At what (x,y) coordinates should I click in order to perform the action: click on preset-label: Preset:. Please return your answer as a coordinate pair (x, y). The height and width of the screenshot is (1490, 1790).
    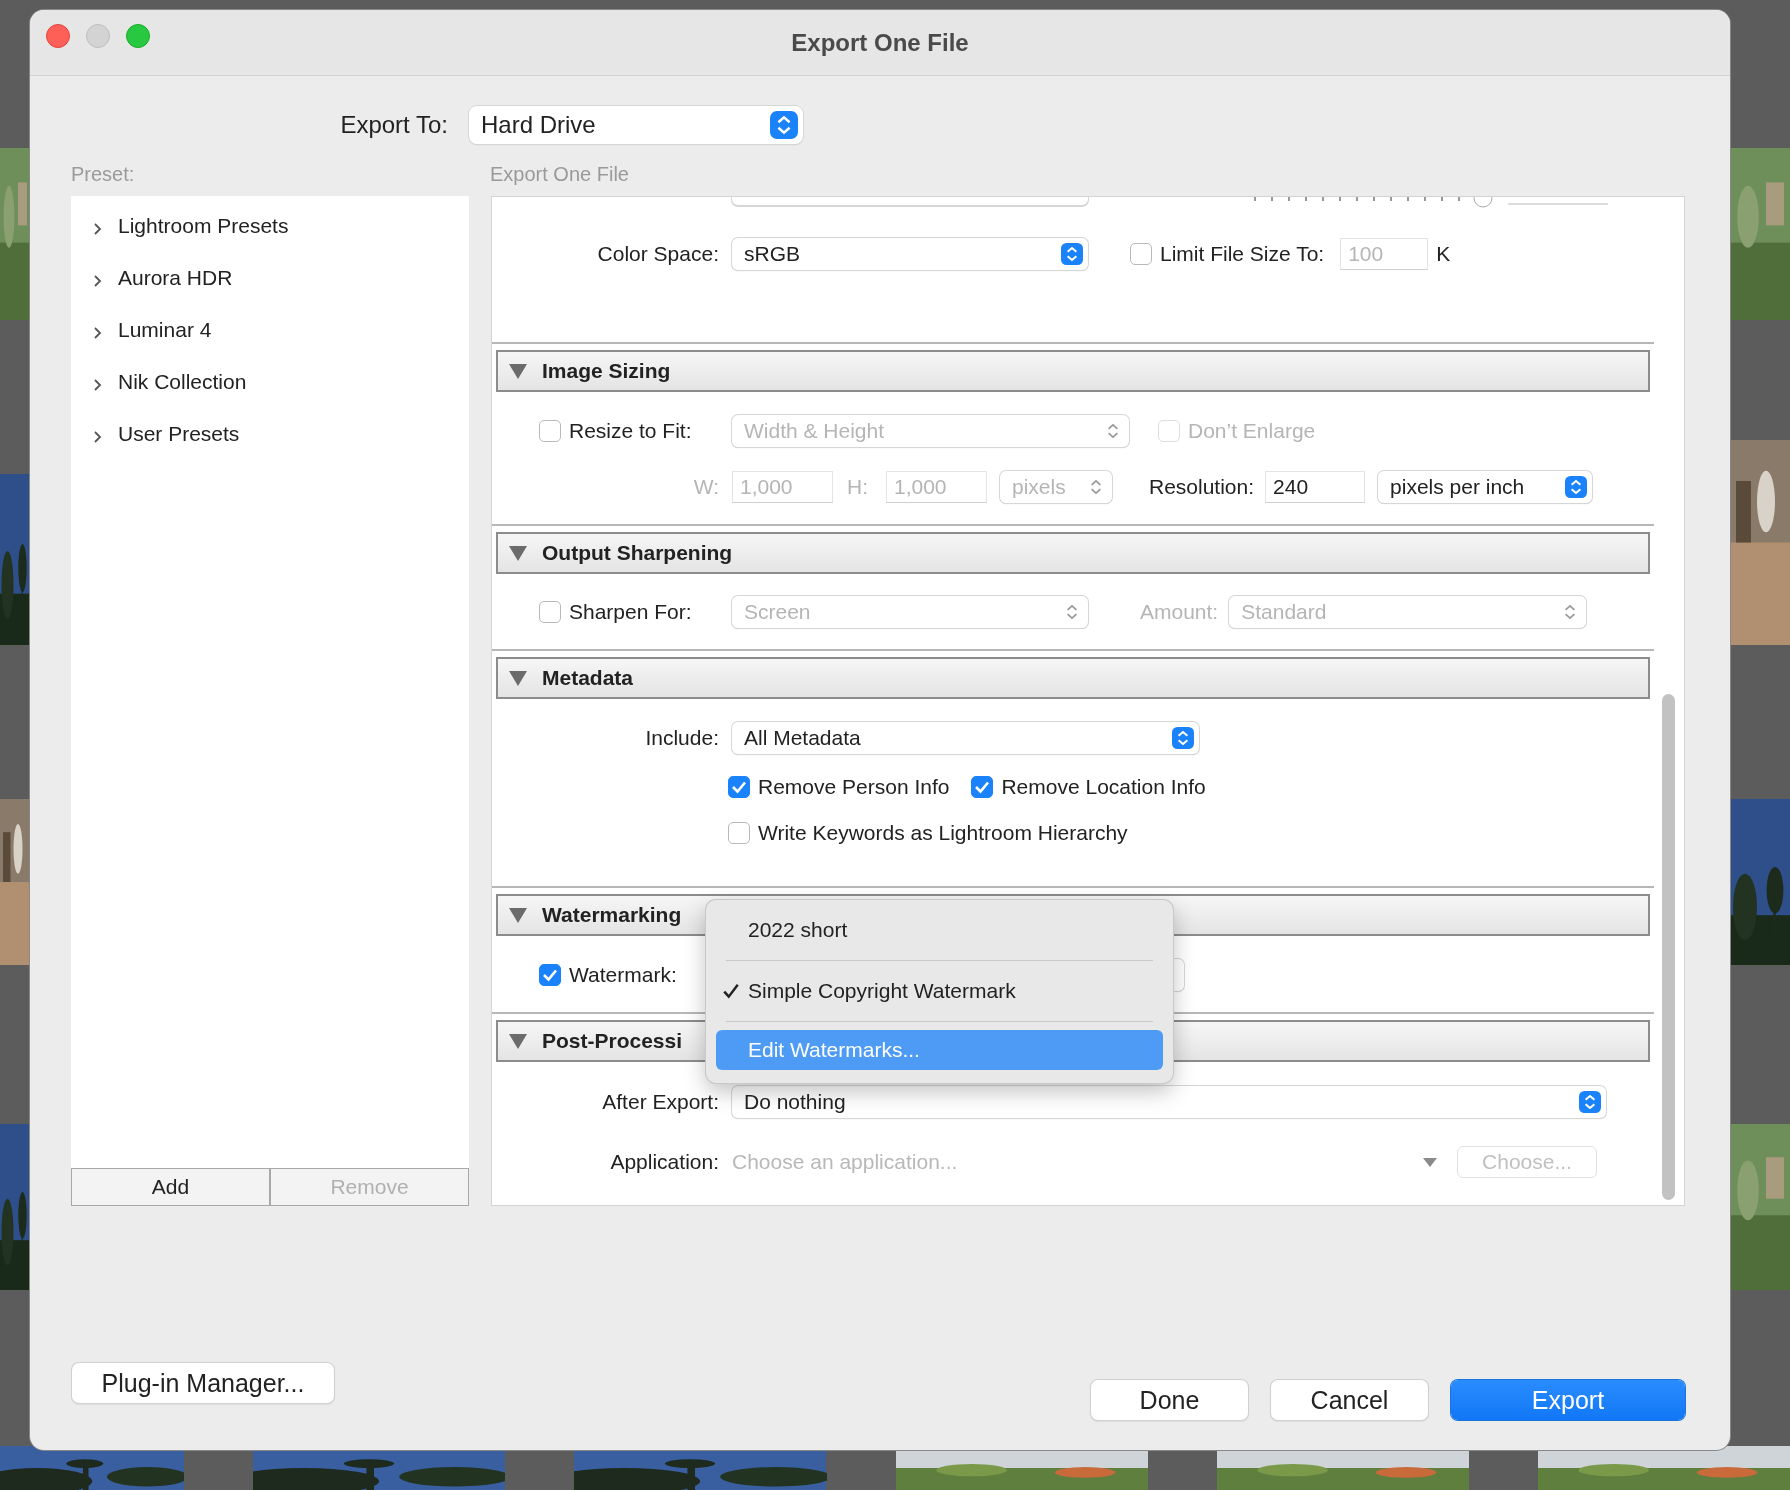
    Looking at the image, I should click on (103, 174).